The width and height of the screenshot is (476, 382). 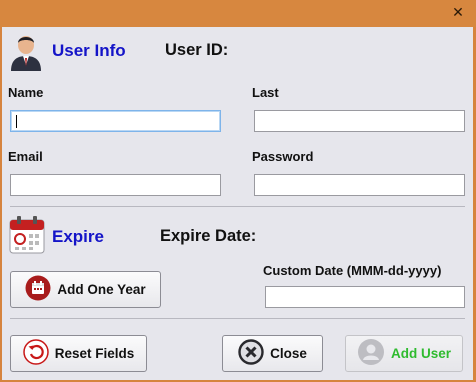 I want to click on expire-title: Expire, so click(x=78, y=236).